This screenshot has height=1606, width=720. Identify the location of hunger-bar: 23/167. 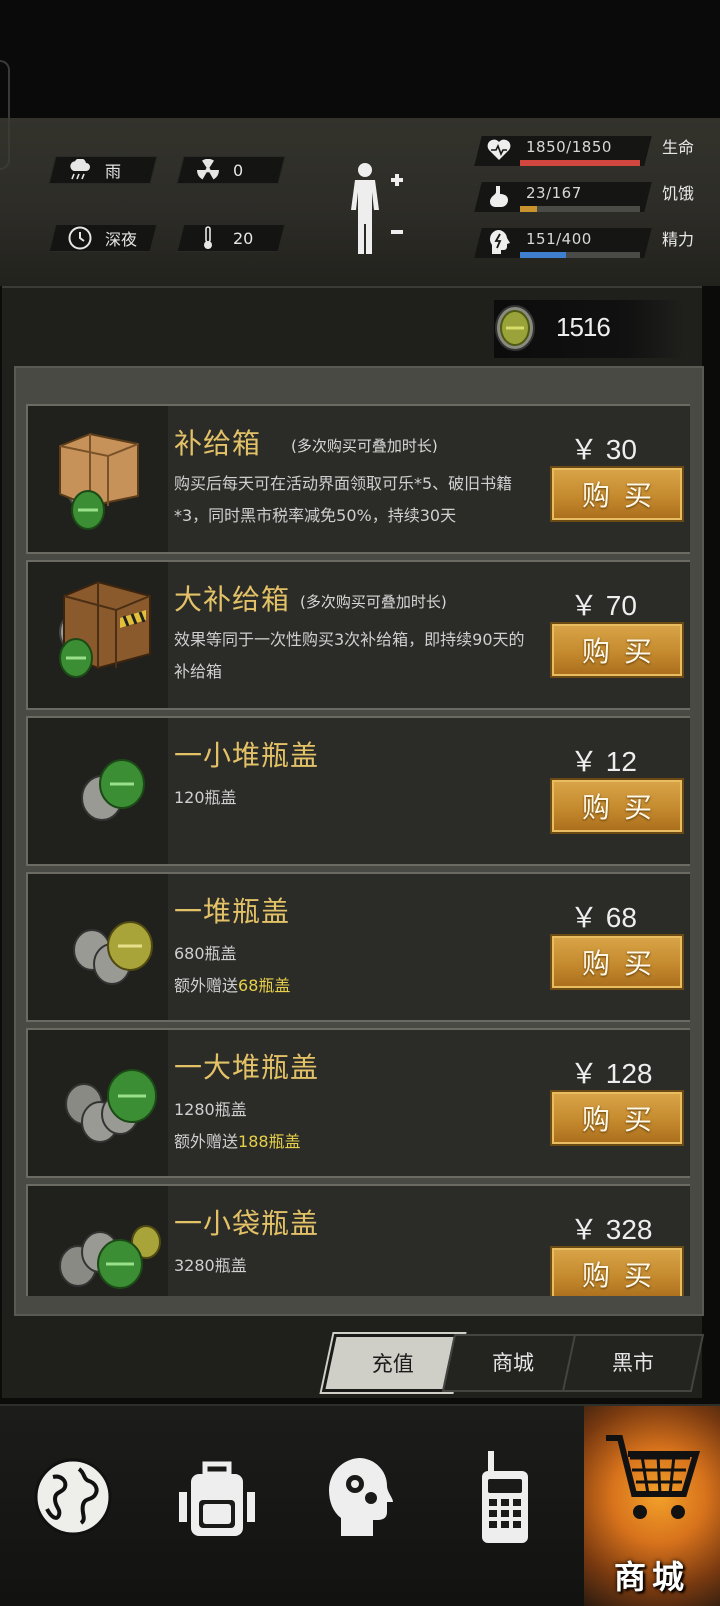
(563, 196).